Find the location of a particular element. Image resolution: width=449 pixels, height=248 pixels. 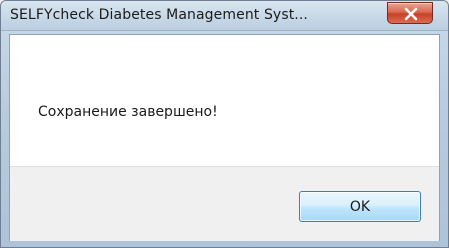

close-button is located at coordinates (410, 13).